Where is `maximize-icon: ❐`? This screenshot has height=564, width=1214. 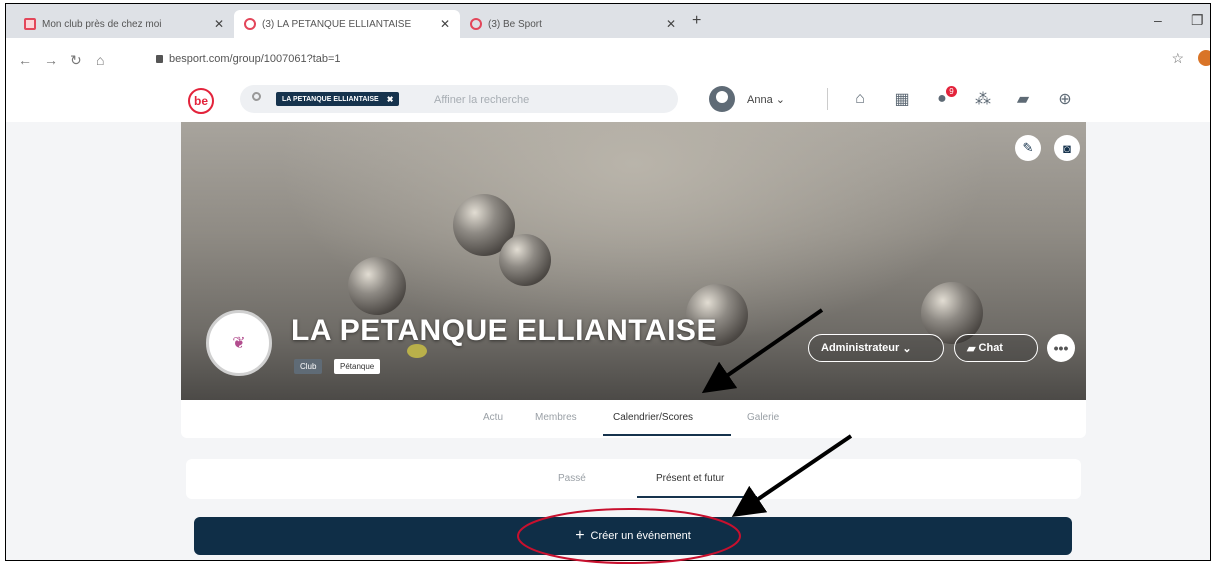 maximize-icon: ❐ is located at coordinates (1197, 20).